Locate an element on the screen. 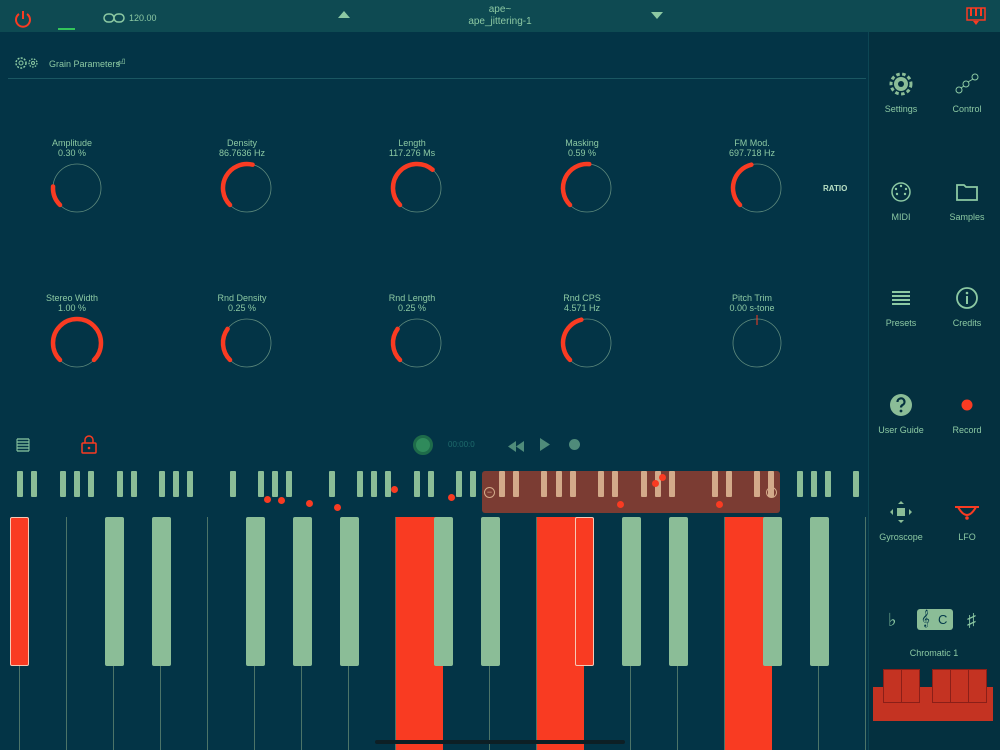  knob-amplitude: Amplitude 0.30 % is located at coordinates (72, 178).